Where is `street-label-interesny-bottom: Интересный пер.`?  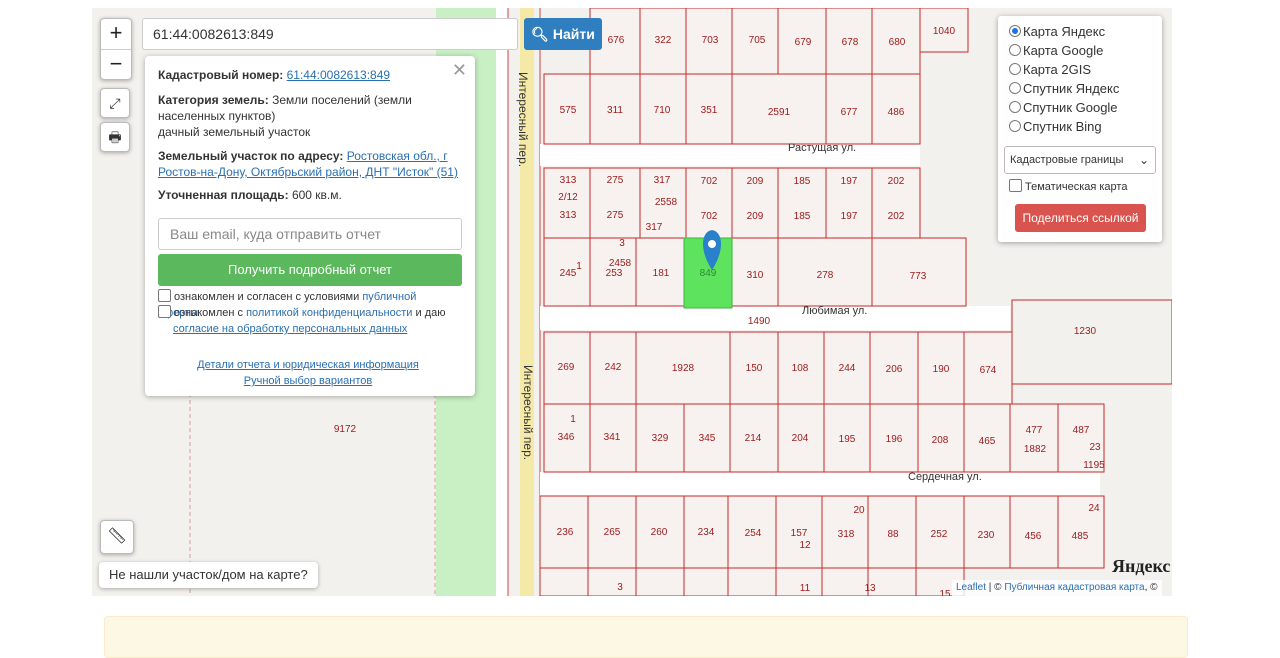 street-label-interesny-bottom: Интересный пер. is located at coordinates (528, 413).